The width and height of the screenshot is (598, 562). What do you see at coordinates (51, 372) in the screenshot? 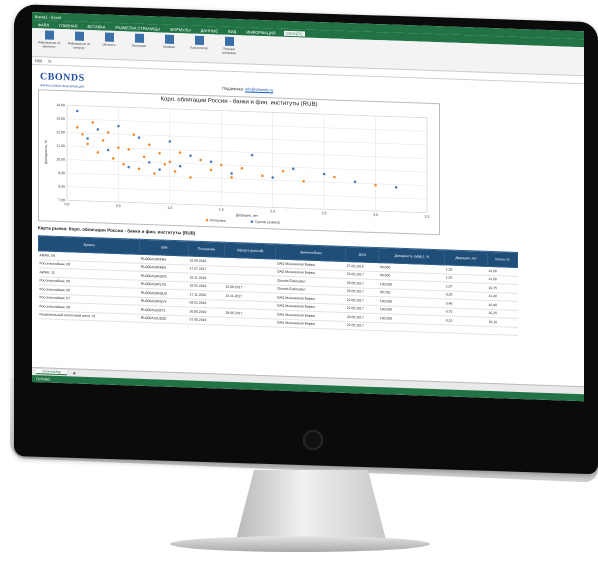
I see `sheet-tab-cbondsmap: CbondsMap` at bounding box center [51, 372].